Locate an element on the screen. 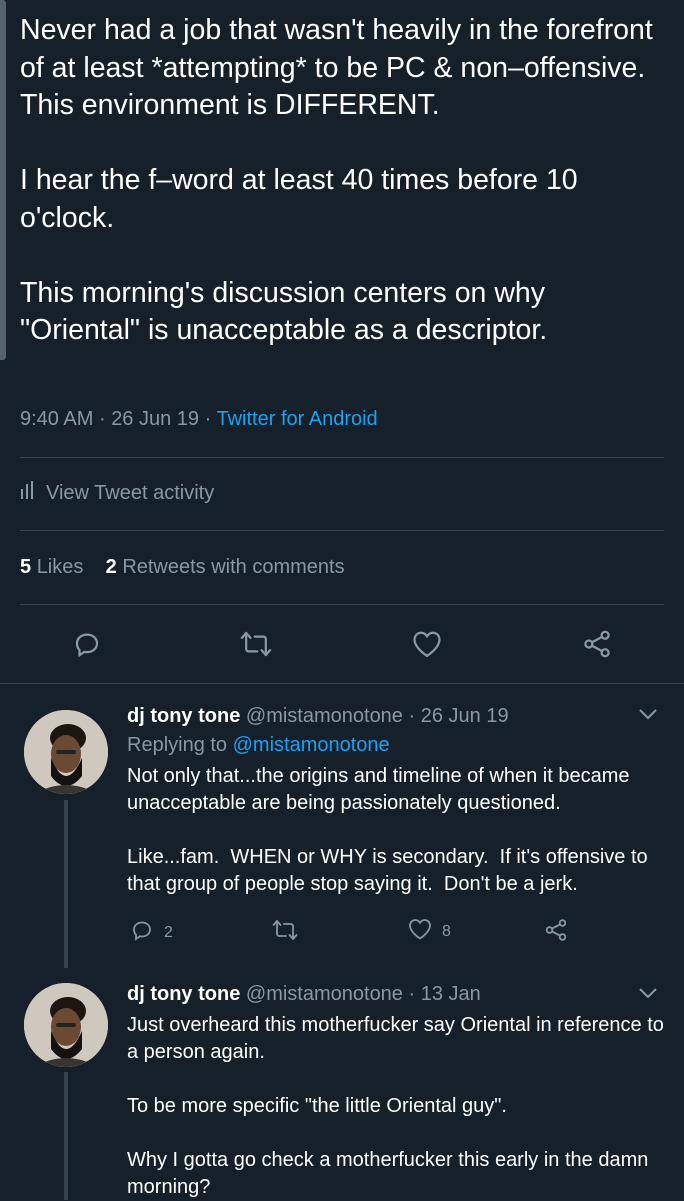 The height and width of the screenshot is (1201, 684). retweets-stat: 2 Retweets with comments is located at coordinates (225, 567).